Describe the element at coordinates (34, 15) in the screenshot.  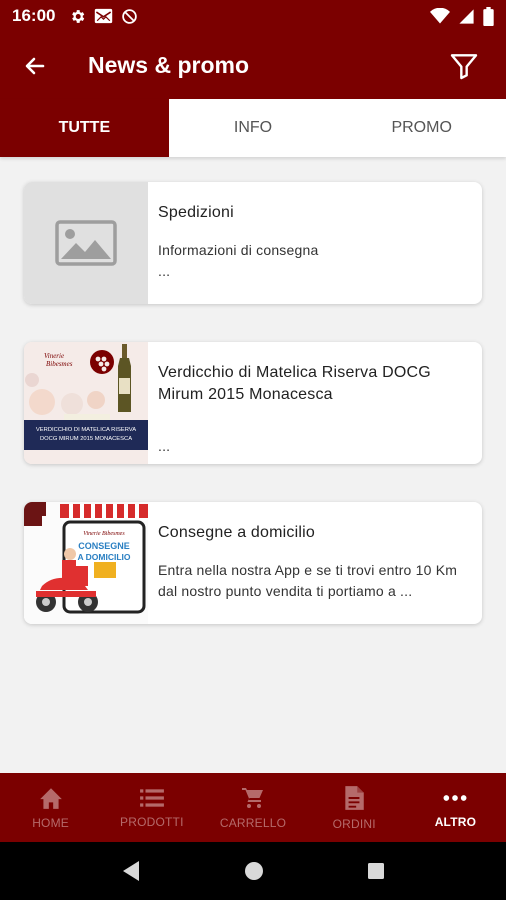
I see `status-time: 16:00` at that location.